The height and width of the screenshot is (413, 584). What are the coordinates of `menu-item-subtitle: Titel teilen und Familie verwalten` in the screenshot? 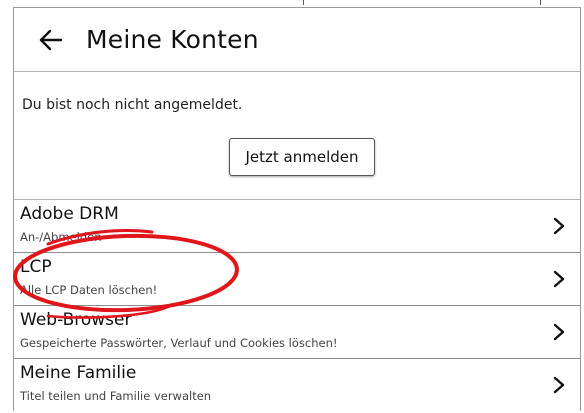 It's located at (116, 396).